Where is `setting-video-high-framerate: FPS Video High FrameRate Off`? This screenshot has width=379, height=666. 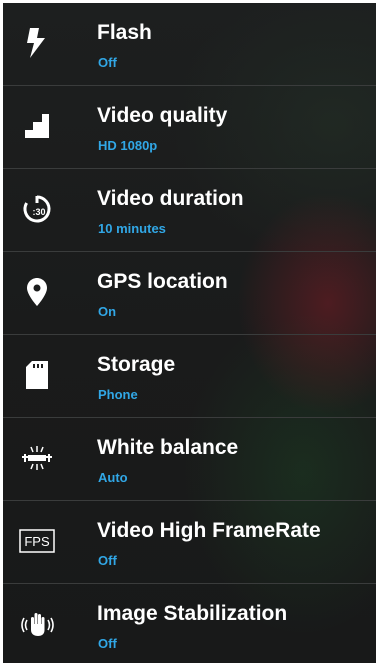
setting-video-high-framerate: FPS Video High FrameRate Off is located at coordinates (189, 542).